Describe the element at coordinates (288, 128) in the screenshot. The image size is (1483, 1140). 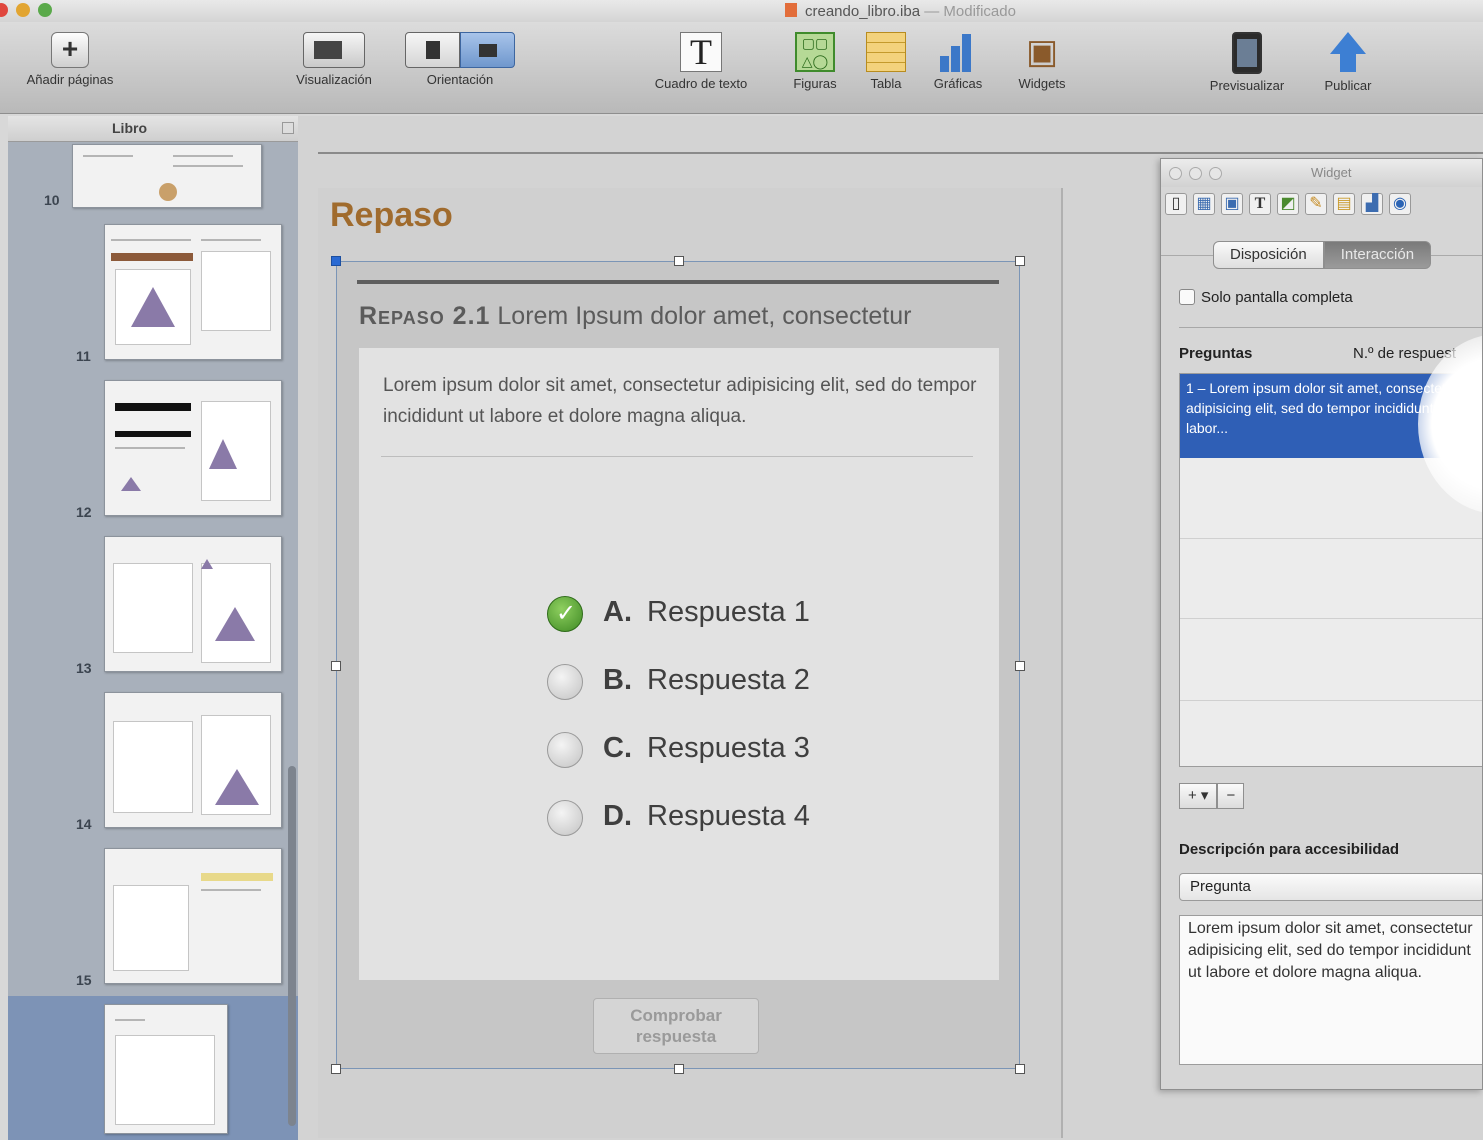
I see `sidebar-options-icon` at that location.